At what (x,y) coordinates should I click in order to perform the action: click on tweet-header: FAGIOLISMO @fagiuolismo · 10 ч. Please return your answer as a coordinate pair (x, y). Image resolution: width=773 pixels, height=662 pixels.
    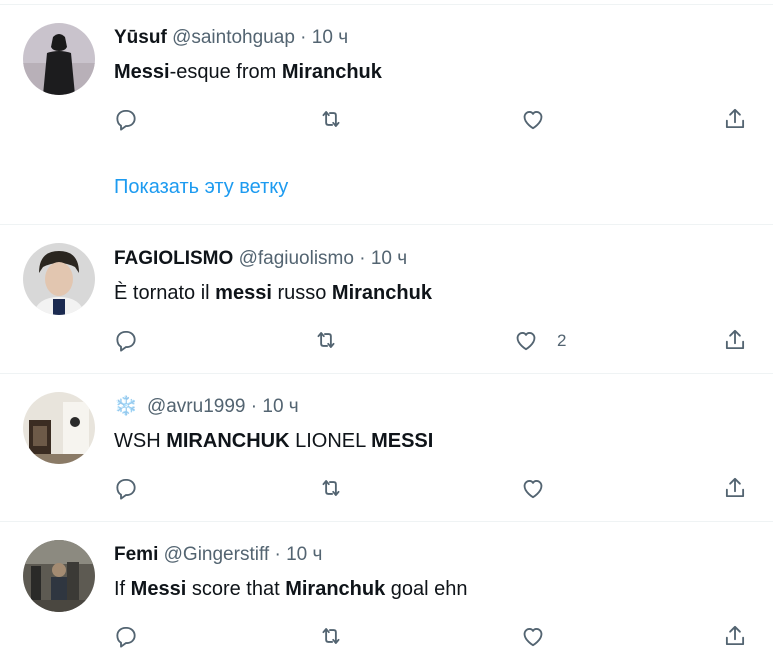
    Looking at the image, I should click on (260, 259).